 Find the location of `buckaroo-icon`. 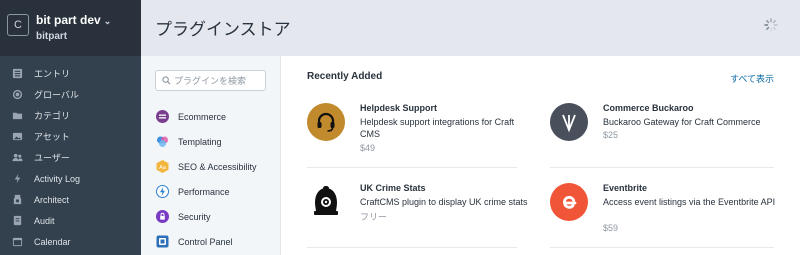

buckaroo-icon is located at coordinates (569, 122).